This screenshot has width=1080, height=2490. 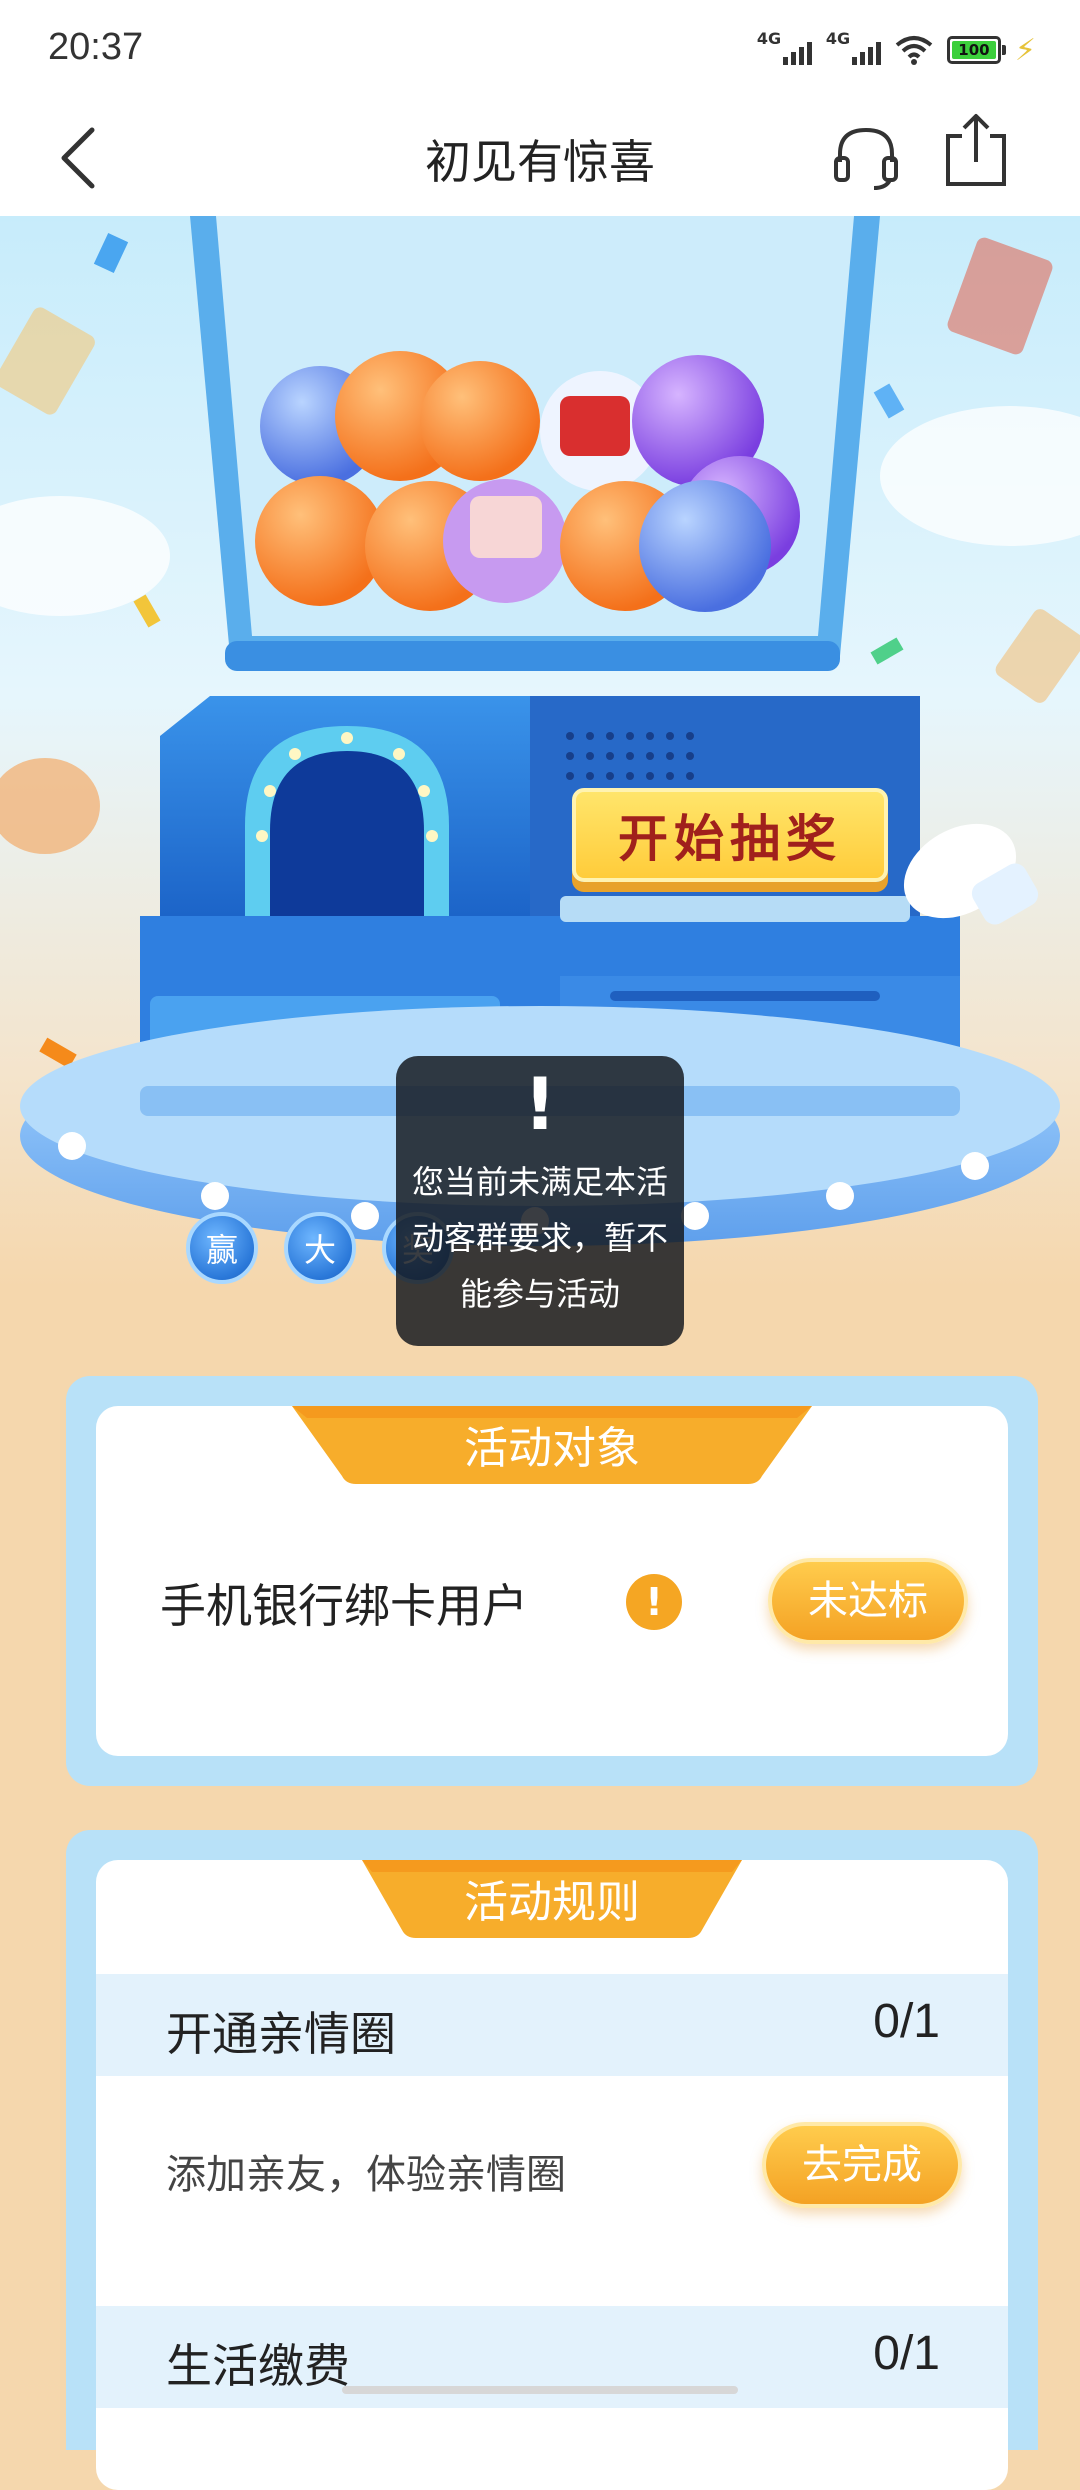 I want to click on rule-name: 开通亲情圈, so click(x=281, y=2034).